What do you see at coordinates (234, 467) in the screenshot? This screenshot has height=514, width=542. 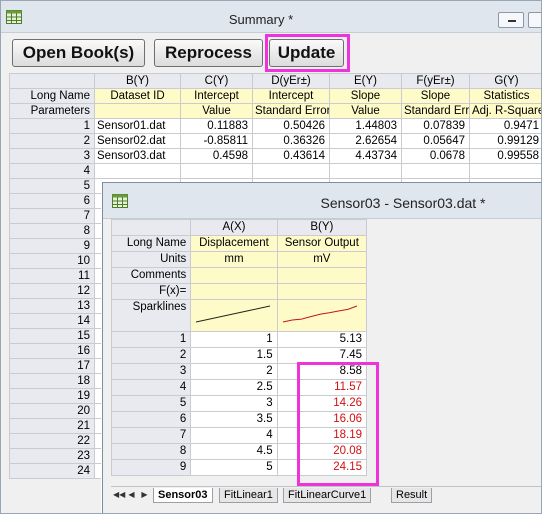 I see `data-cell: 5` at bounding box center [234, 467].